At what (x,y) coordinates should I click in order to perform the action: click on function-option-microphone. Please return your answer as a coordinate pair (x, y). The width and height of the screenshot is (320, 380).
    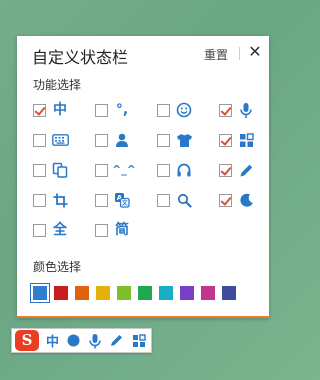
    Looking at the image, I should click on (244, 111).